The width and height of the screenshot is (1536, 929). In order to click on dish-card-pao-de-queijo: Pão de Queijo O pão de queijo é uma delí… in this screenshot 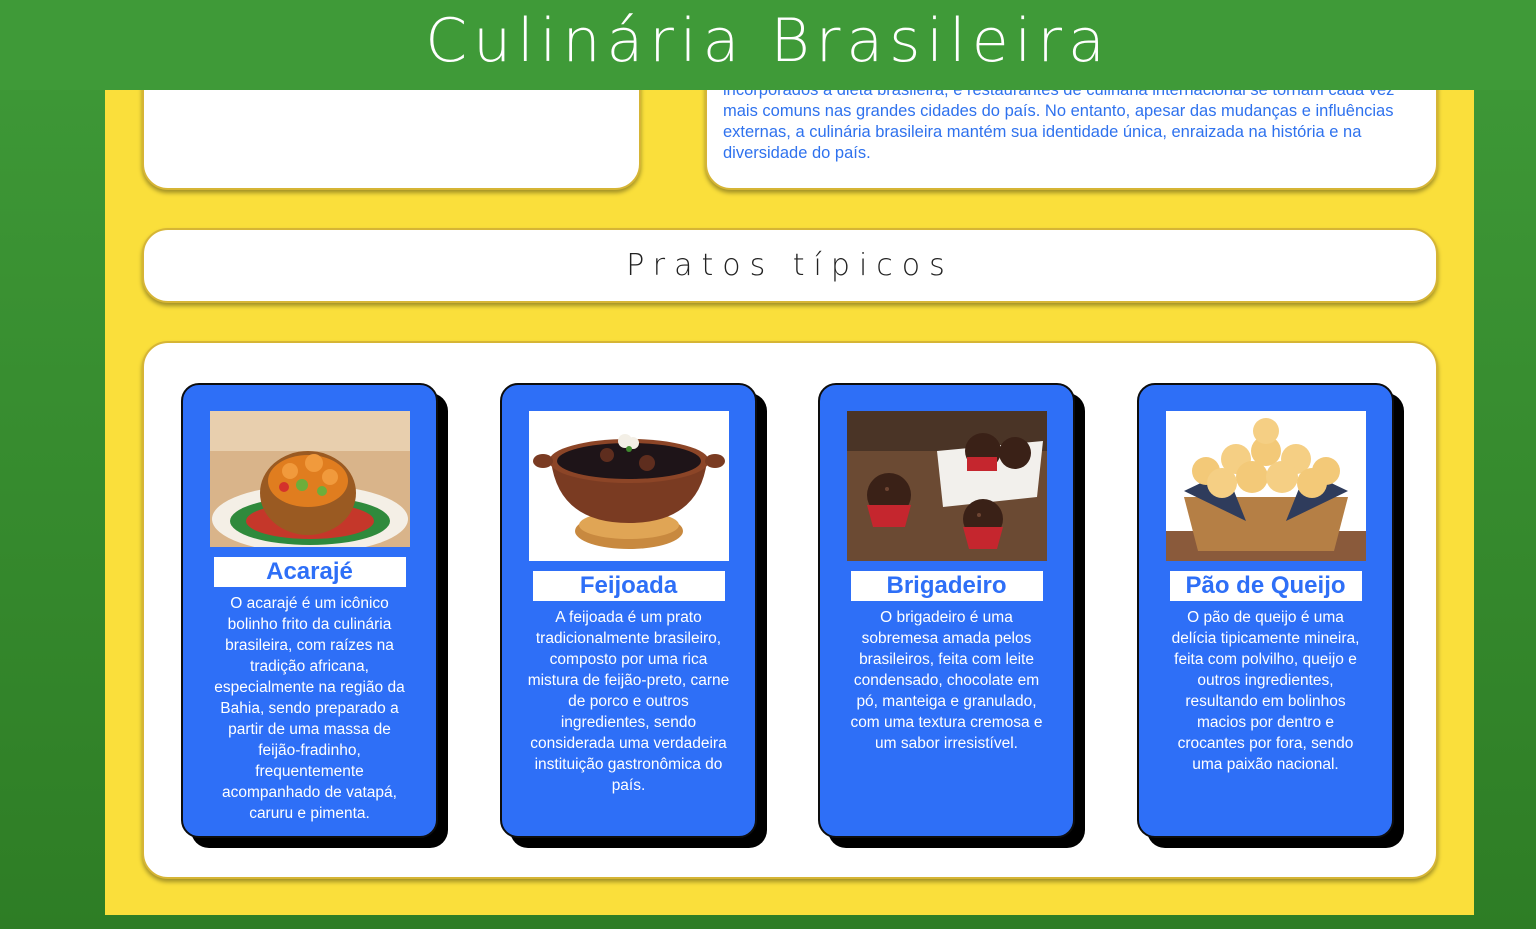, I will do `click(1265, 610)`.